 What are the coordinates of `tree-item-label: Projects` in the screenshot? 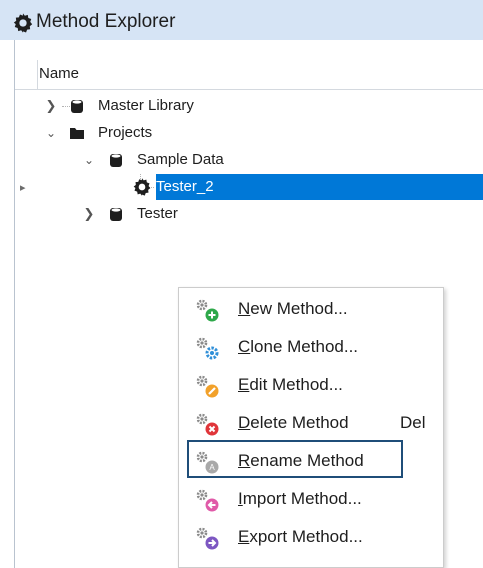 It's located at (125, 132).